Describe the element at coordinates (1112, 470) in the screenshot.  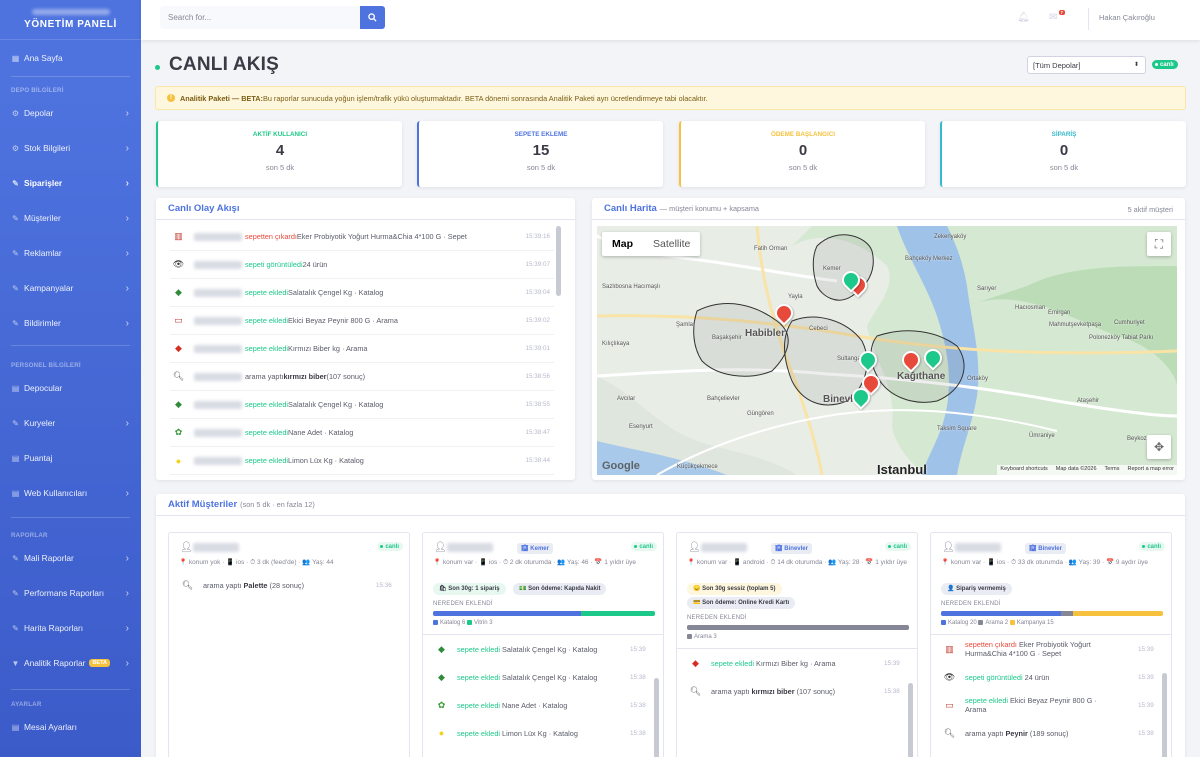
I see `map-footer-link: Terms` at that location.